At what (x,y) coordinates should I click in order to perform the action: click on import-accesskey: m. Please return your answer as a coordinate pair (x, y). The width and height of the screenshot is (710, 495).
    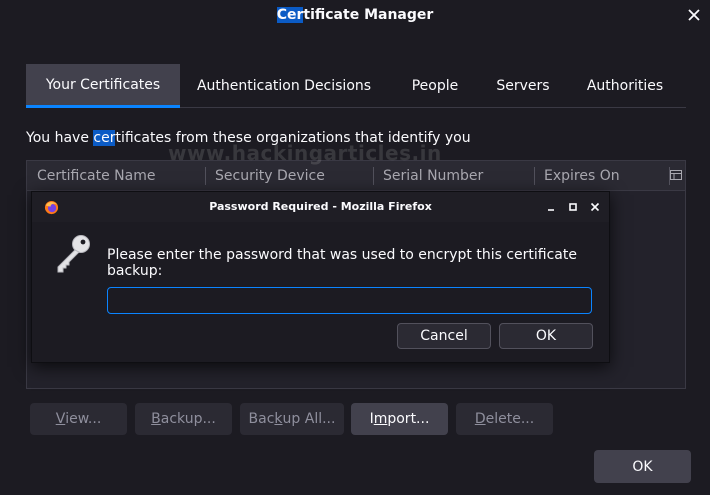
    Looking at the image, I should click on (380, 419).